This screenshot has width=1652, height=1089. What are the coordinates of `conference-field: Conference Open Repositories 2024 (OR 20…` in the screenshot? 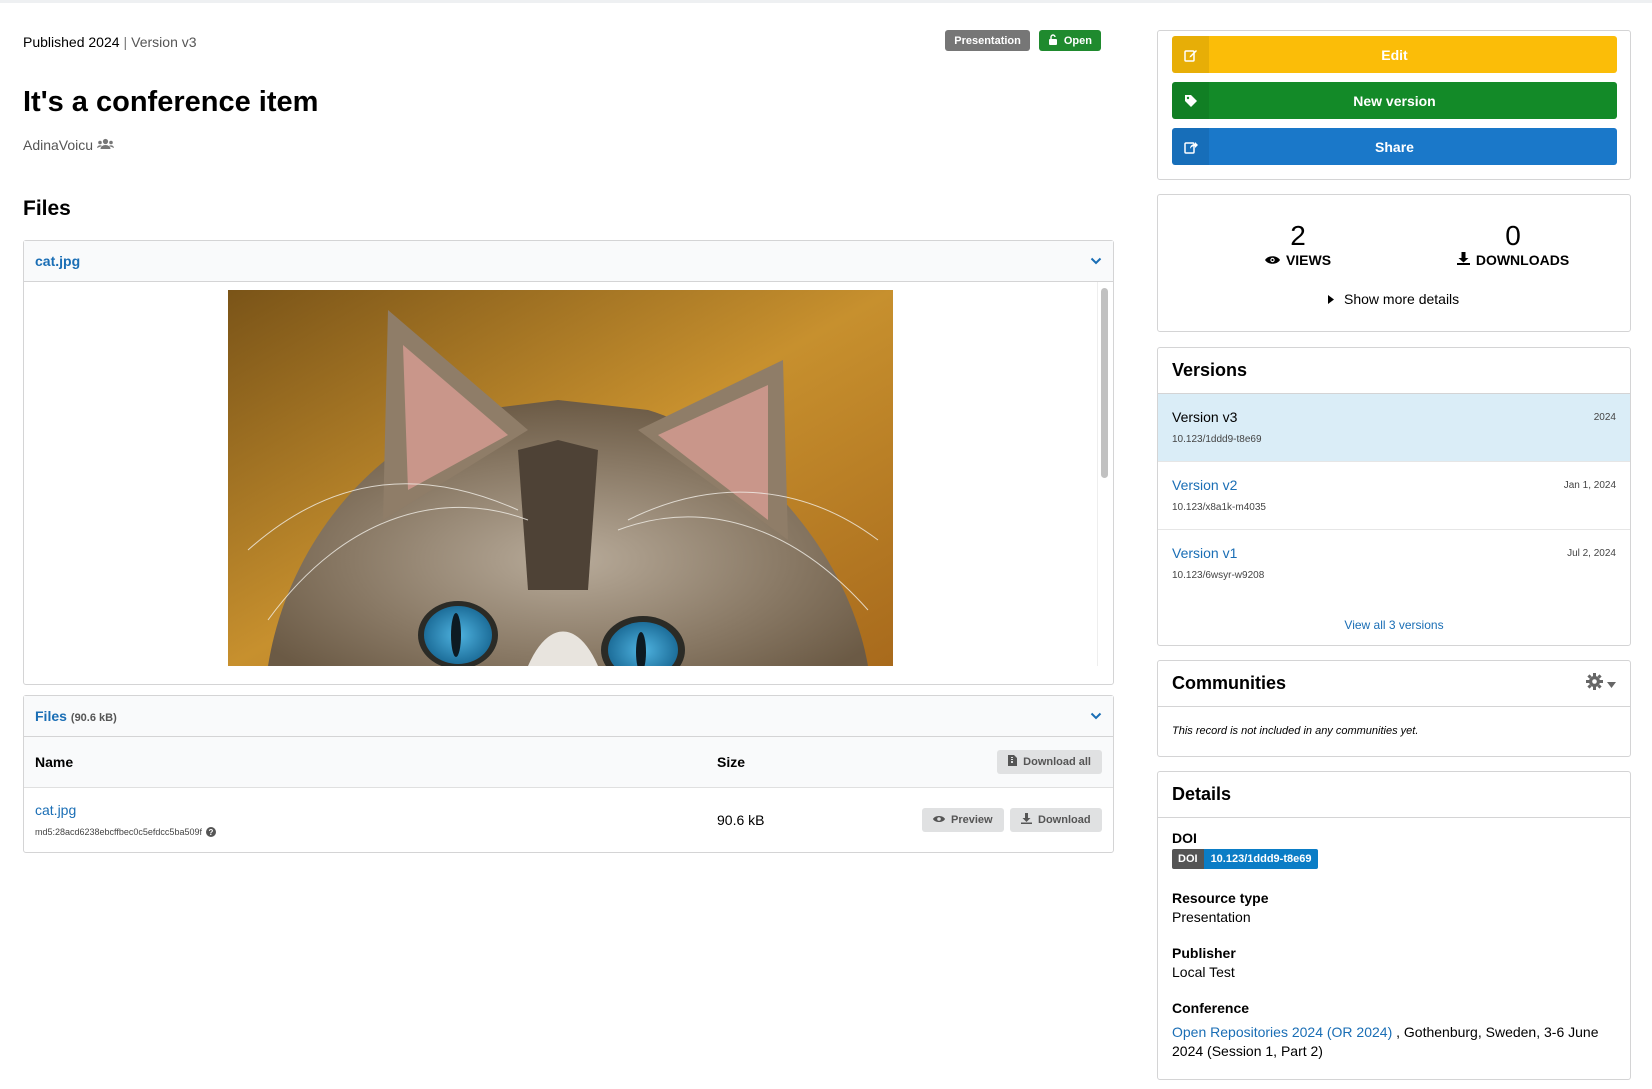 It's located at (1392, 1030).